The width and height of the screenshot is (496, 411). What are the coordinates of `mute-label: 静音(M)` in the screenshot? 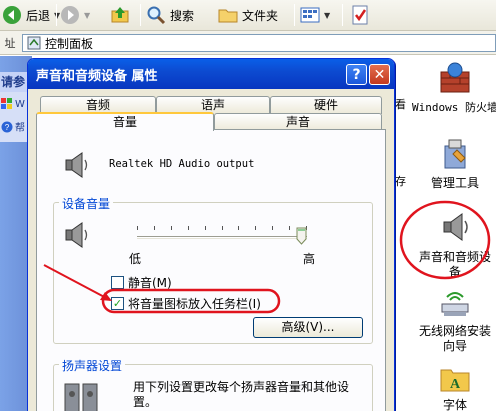 It's located at (150, 283).